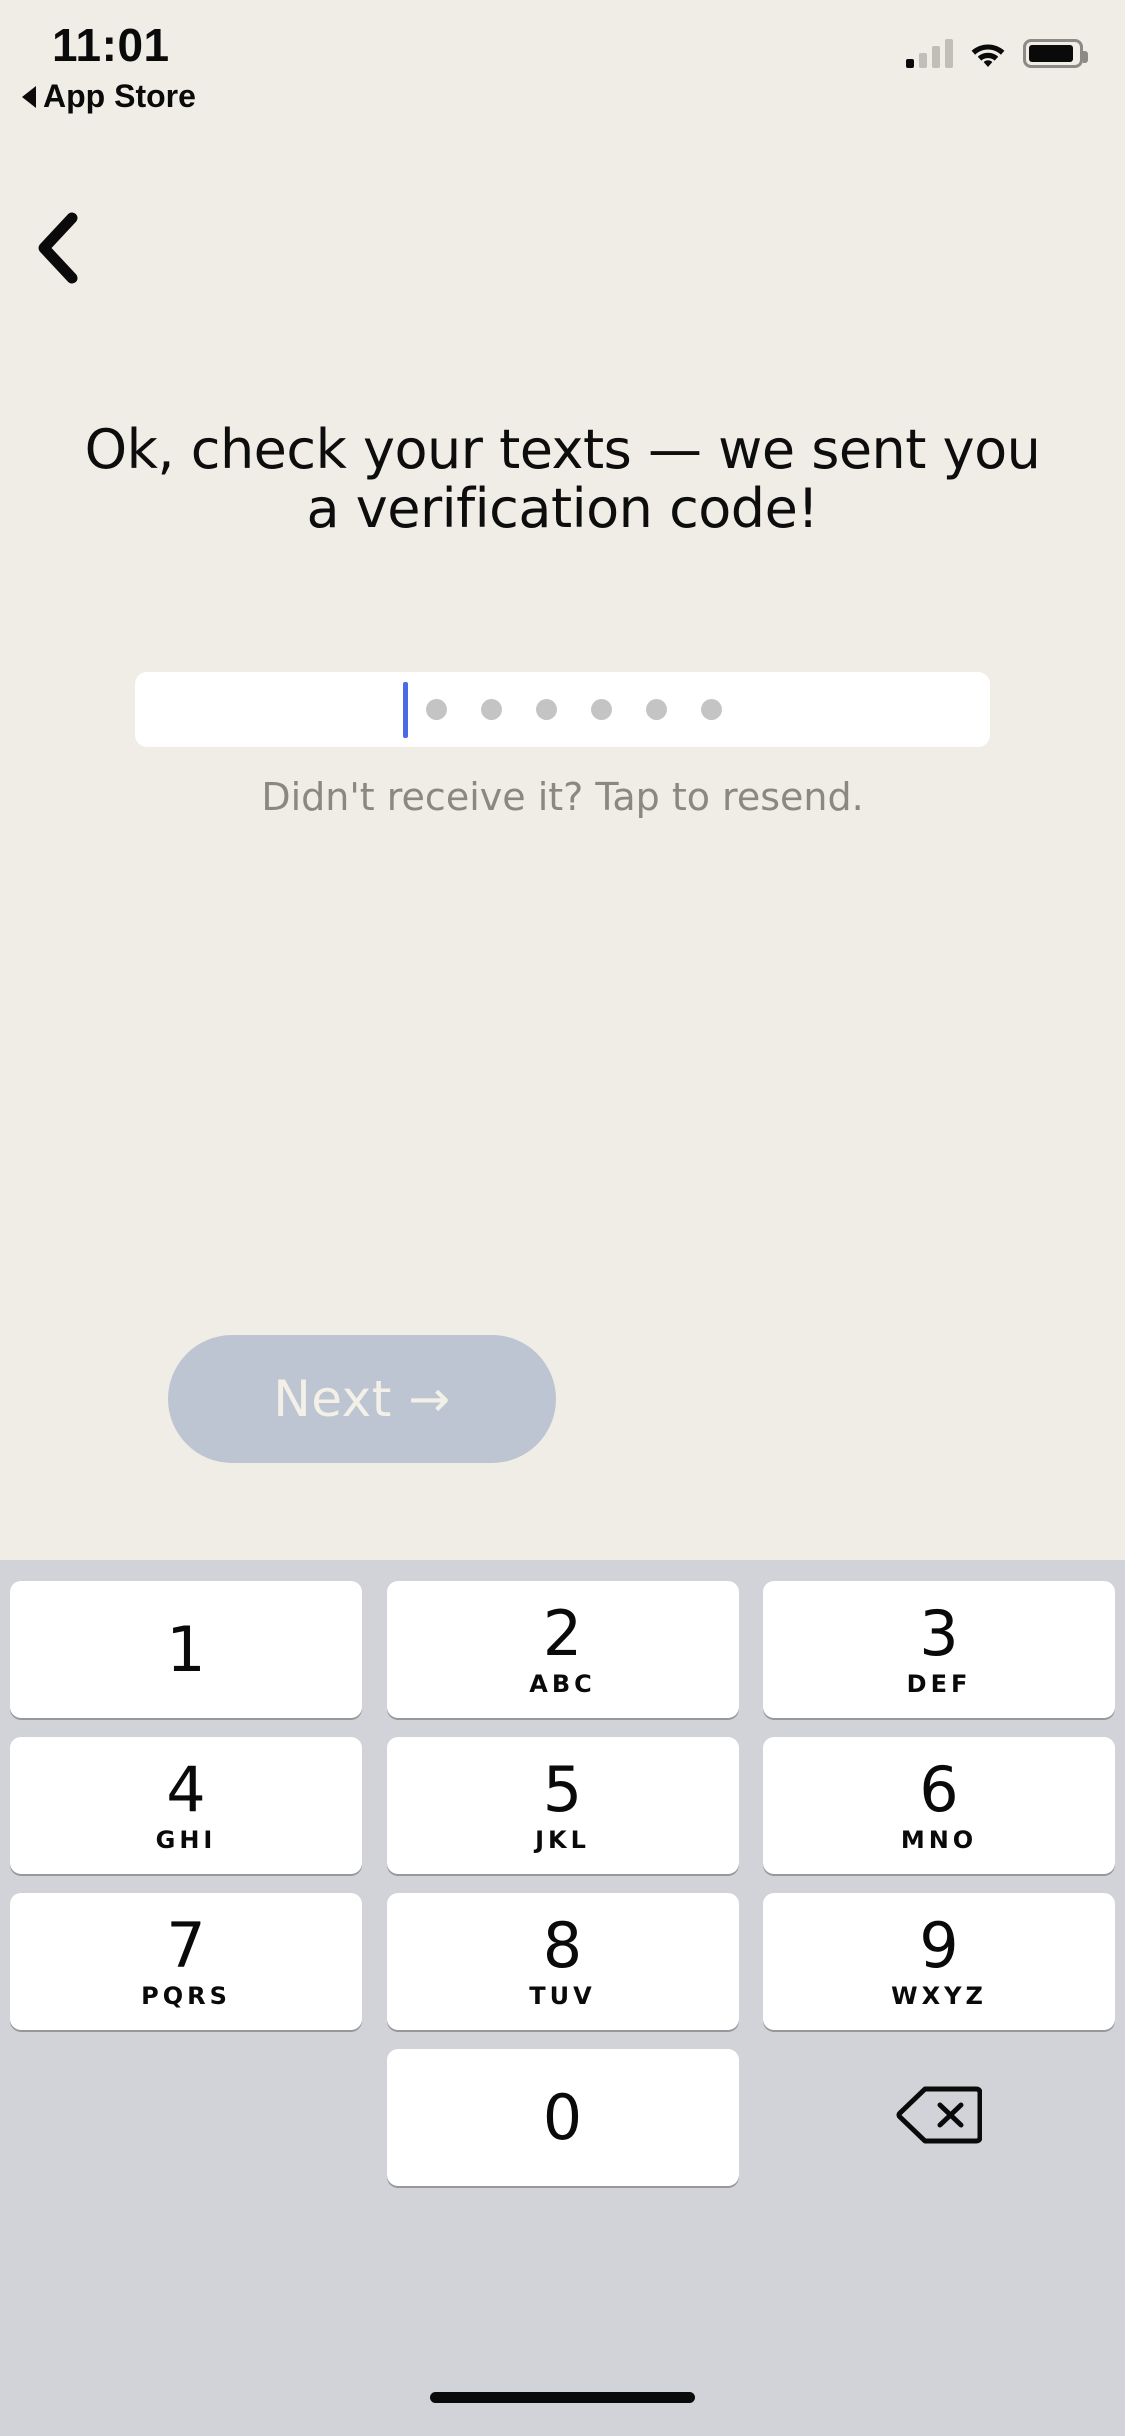 Image resolution: width=1125 pixels, height=2436 pixels. I want to click on backspace-delete-icon, so click(939, 2117).